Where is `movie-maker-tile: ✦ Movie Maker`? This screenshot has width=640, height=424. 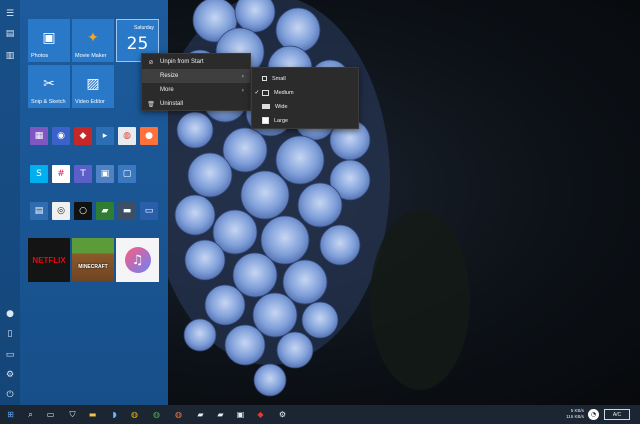 movie-maker-tile: ✦ Movie Maker is located at coordinates (93, 40).